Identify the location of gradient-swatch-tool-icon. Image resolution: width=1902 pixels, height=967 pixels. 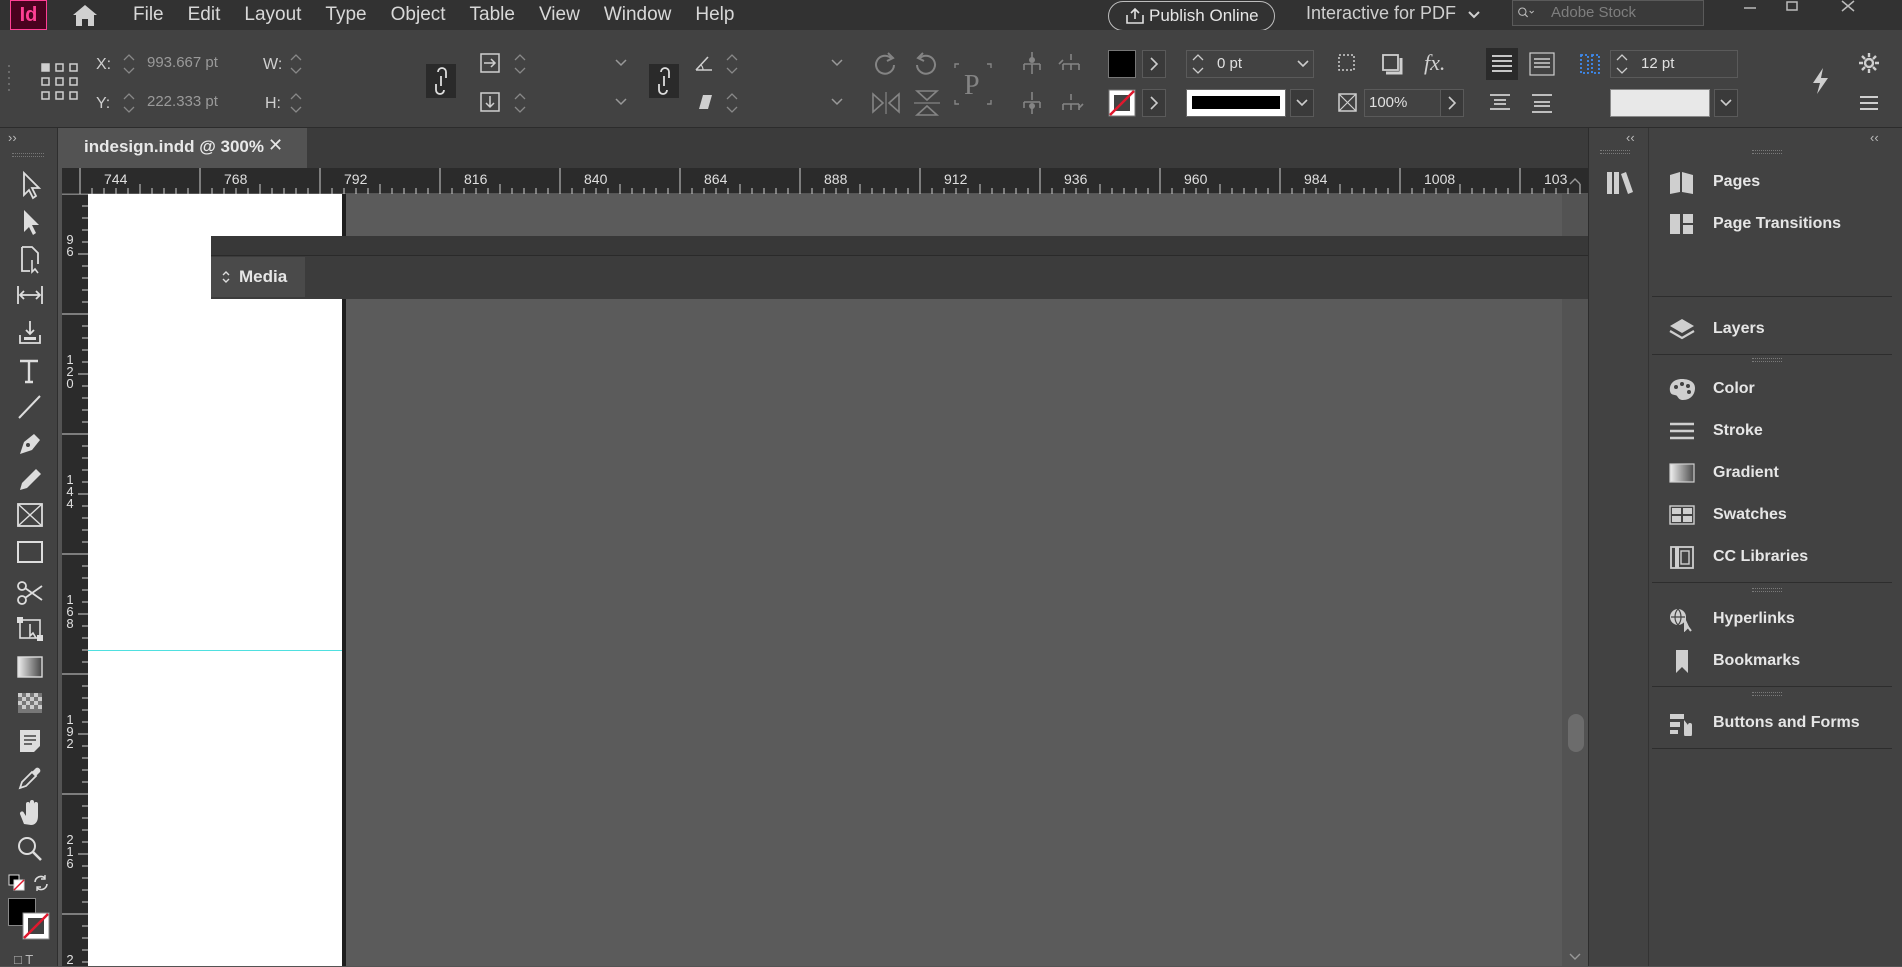
(30, 667).